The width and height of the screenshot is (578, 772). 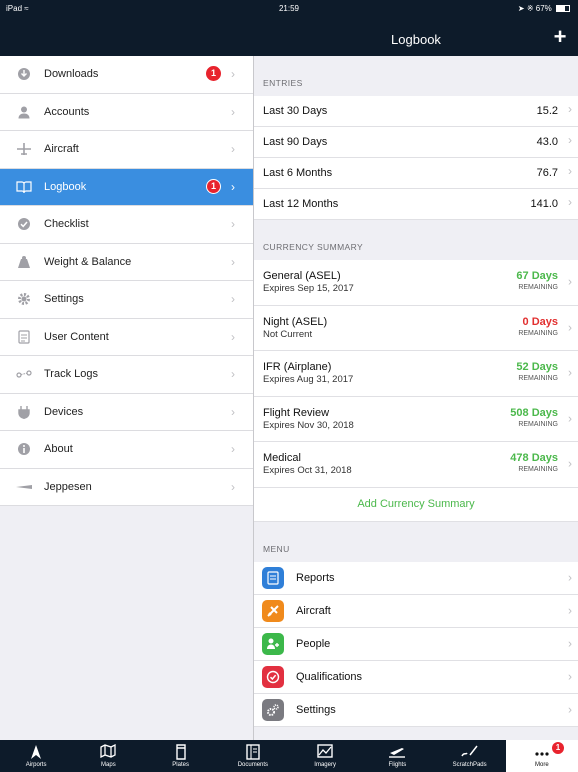 I want to click on pen-icon, so click(x=470, y=750).